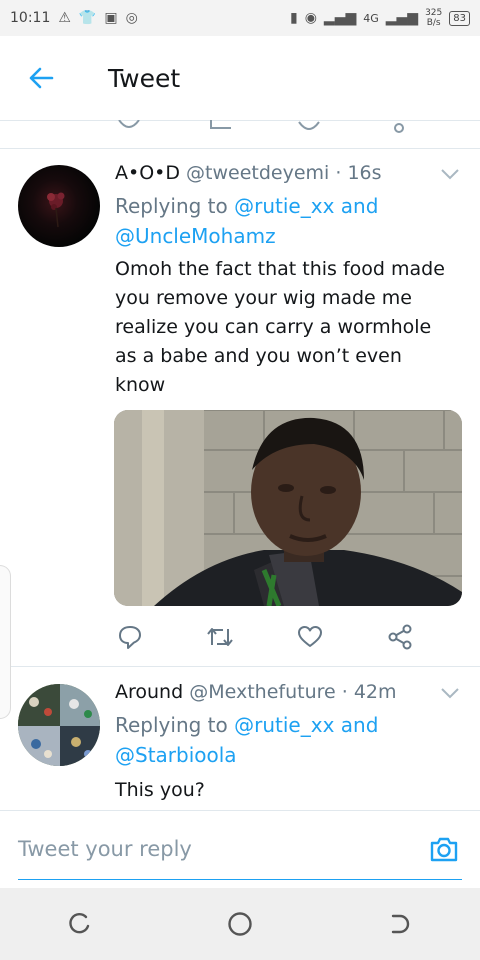  I want to click on battery-indicator: 83, so click(459, 18).